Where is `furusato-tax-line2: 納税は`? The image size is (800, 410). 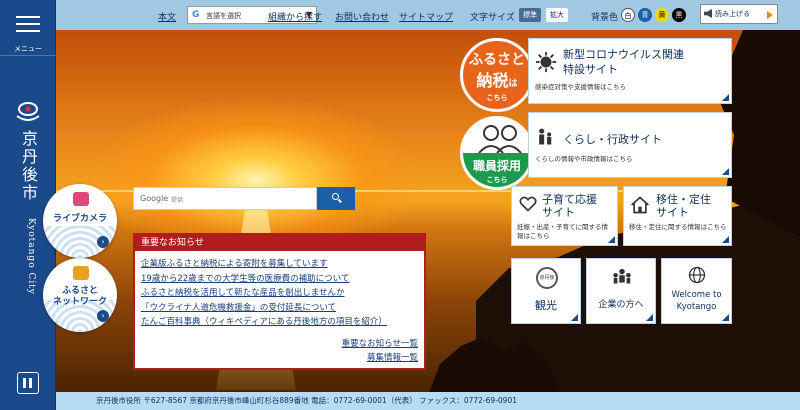
furusato-tax-line2: 納税は is located at coordinates (497, 79).